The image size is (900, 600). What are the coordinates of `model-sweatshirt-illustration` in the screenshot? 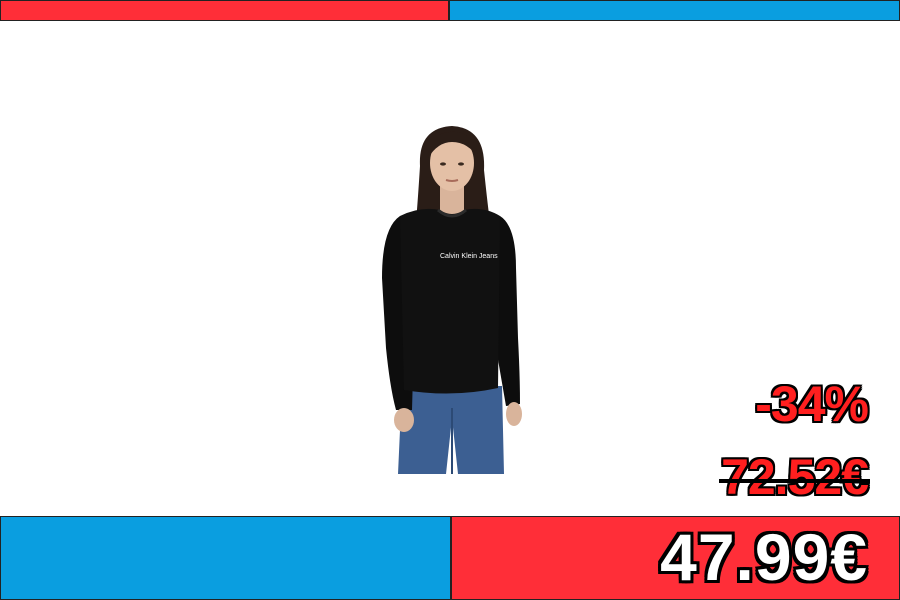 It's located at (452, 300).